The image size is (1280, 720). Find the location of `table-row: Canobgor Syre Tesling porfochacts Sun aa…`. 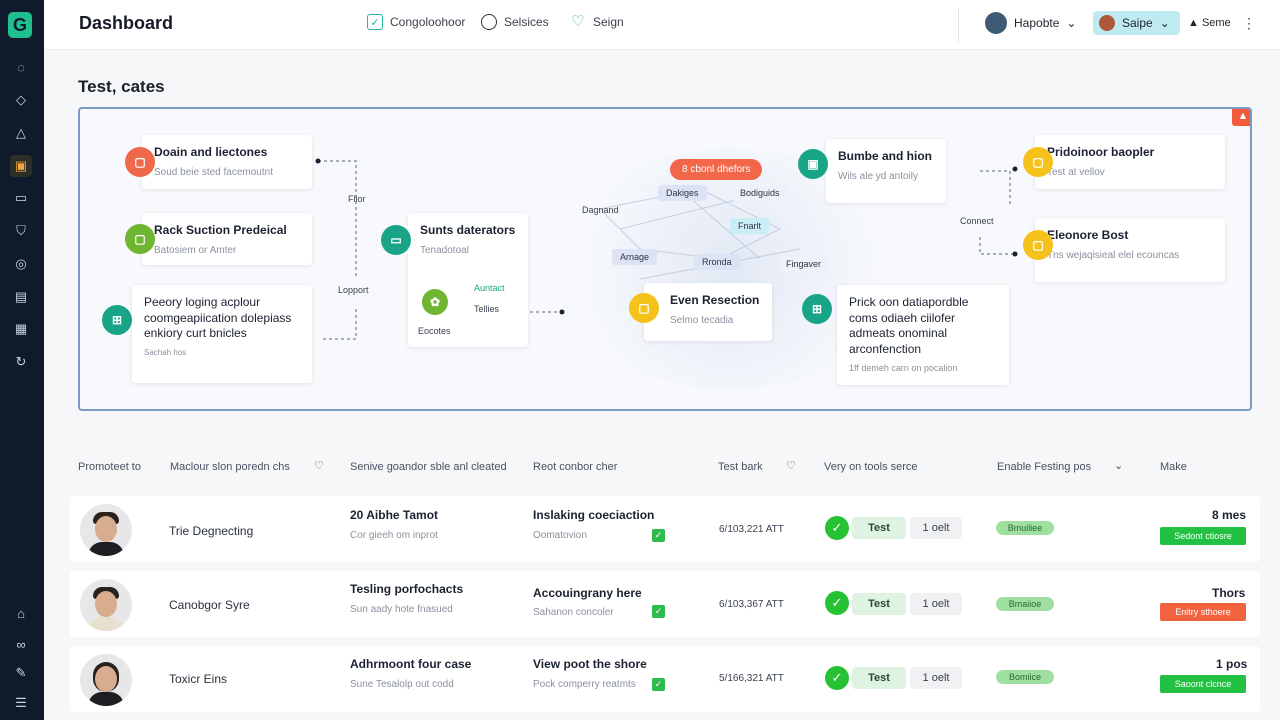

table-row: Canobgor Syre Tesling porfochacts Sun aa… is located at coordinates (665, 604).